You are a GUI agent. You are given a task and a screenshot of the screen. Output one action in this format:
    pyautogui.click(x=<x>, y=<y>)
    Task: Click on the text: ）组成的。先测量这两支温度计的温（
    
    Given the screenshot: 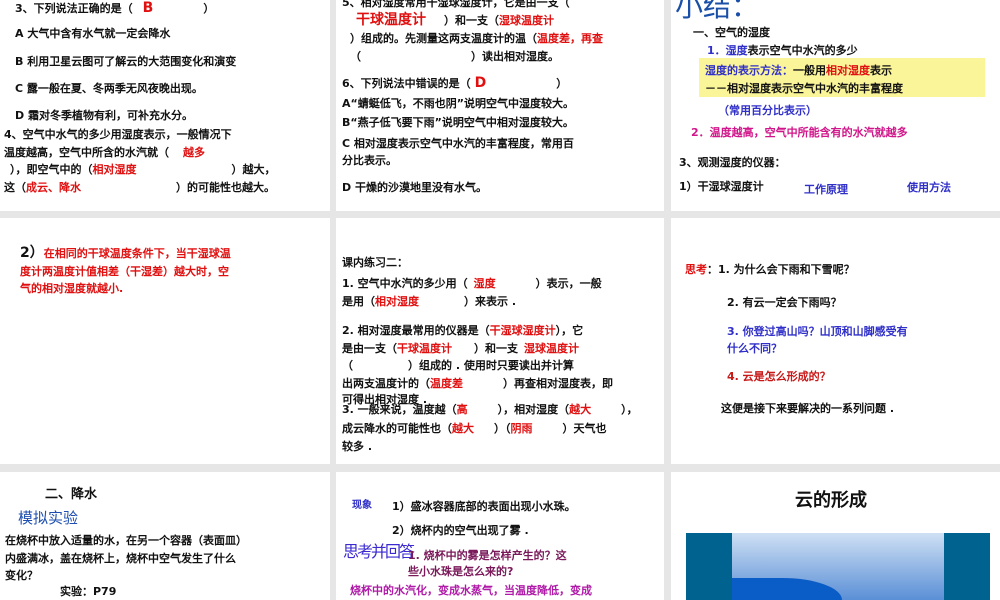 What is the action you would take?
    pyautogui.click(x=443, y=38)
    